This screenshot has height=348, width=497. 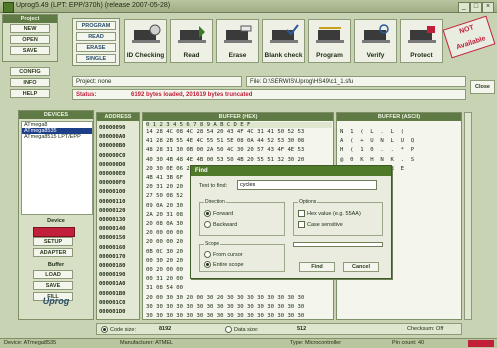 What do you see at coordinates (468, 216) in the screenshot?
I see `buffer-scrollbar` at bounding box center [468, 216].